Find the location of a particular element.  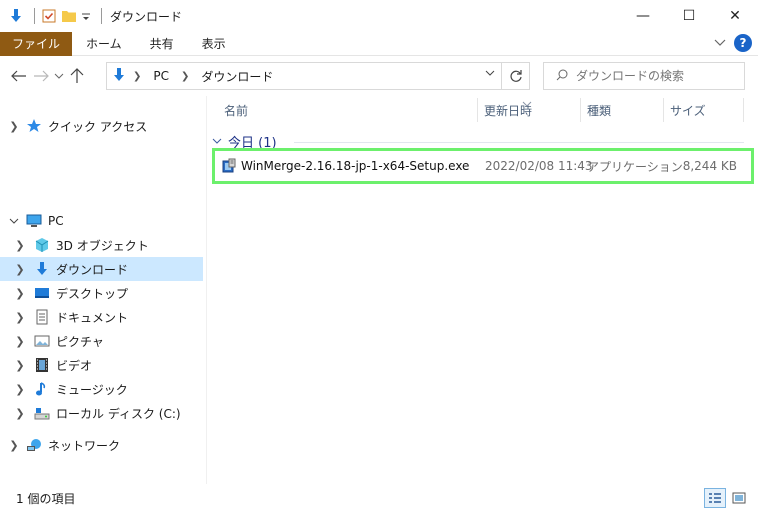

properties-icon is located at coordinates (49, 16).